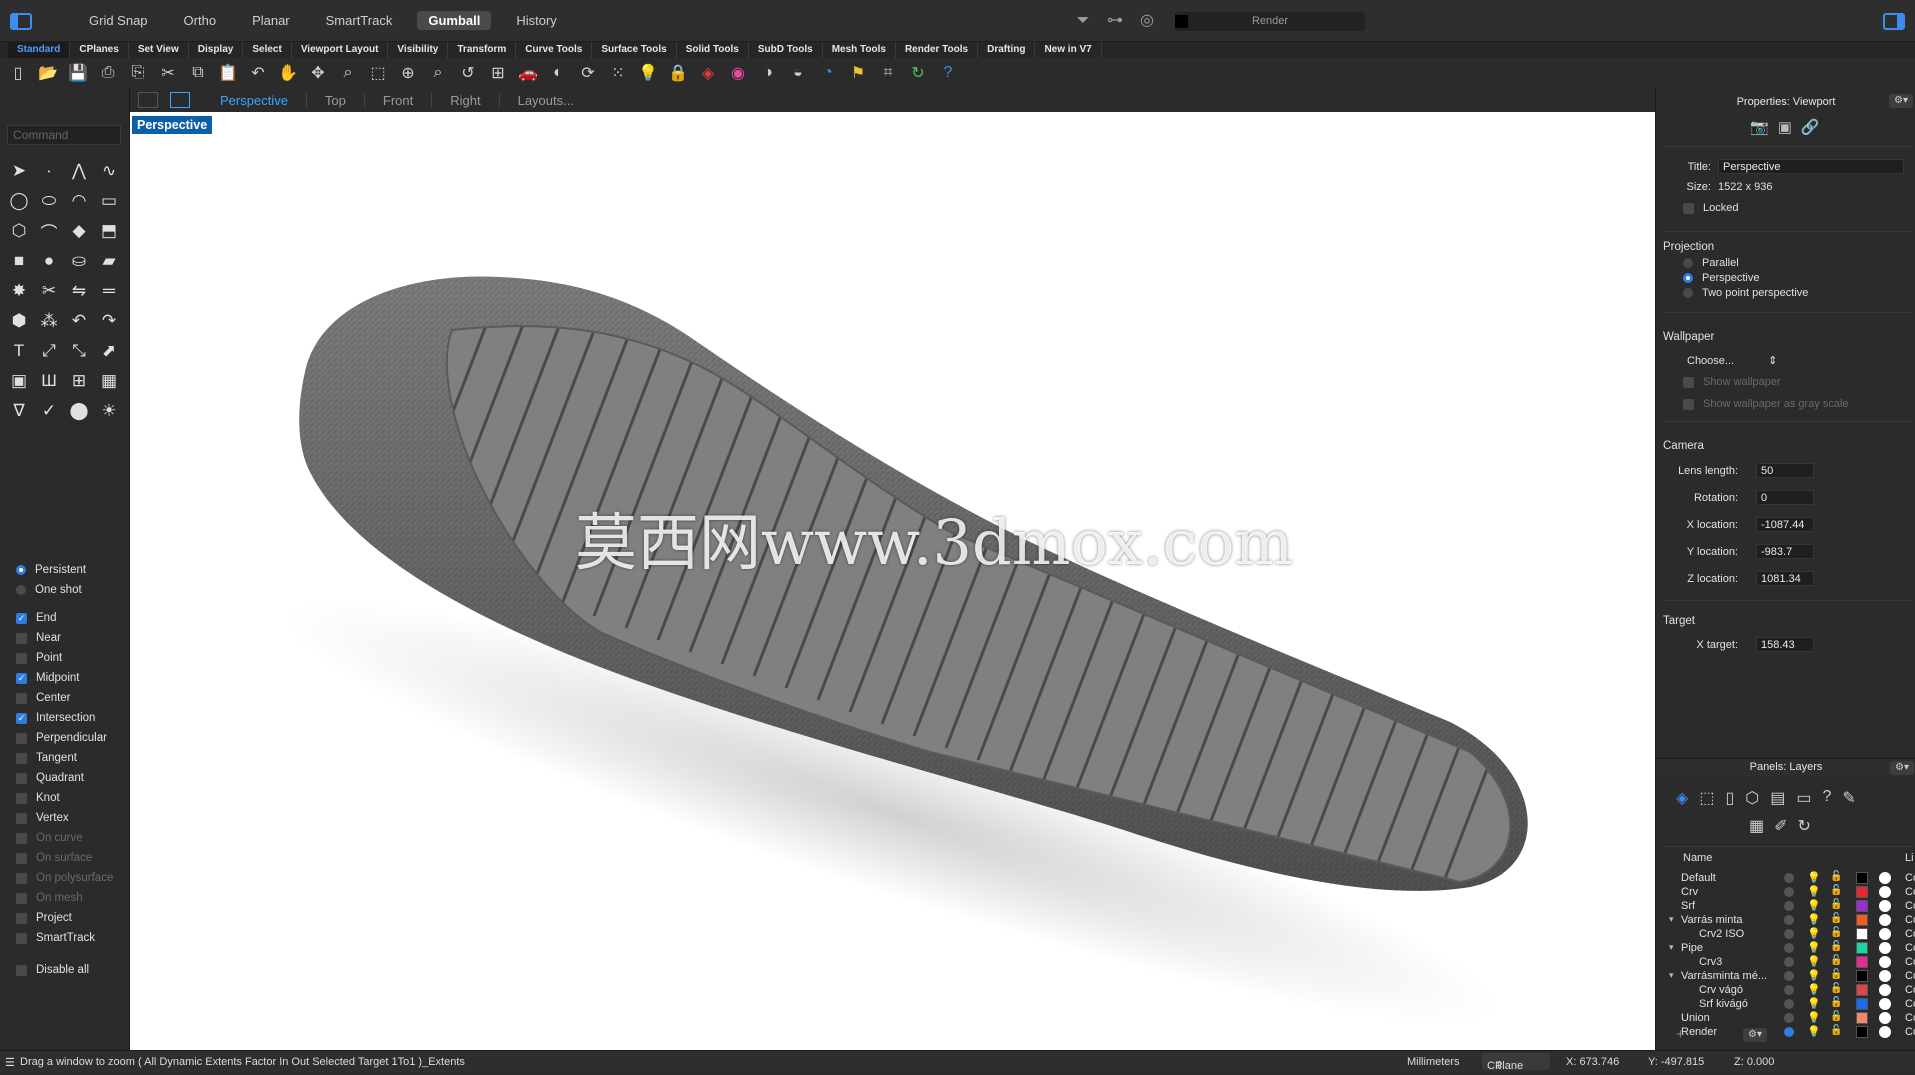 This screenshot has height=1075, width=1915. I want to click on material-icon: ◈, so click(708, 73).